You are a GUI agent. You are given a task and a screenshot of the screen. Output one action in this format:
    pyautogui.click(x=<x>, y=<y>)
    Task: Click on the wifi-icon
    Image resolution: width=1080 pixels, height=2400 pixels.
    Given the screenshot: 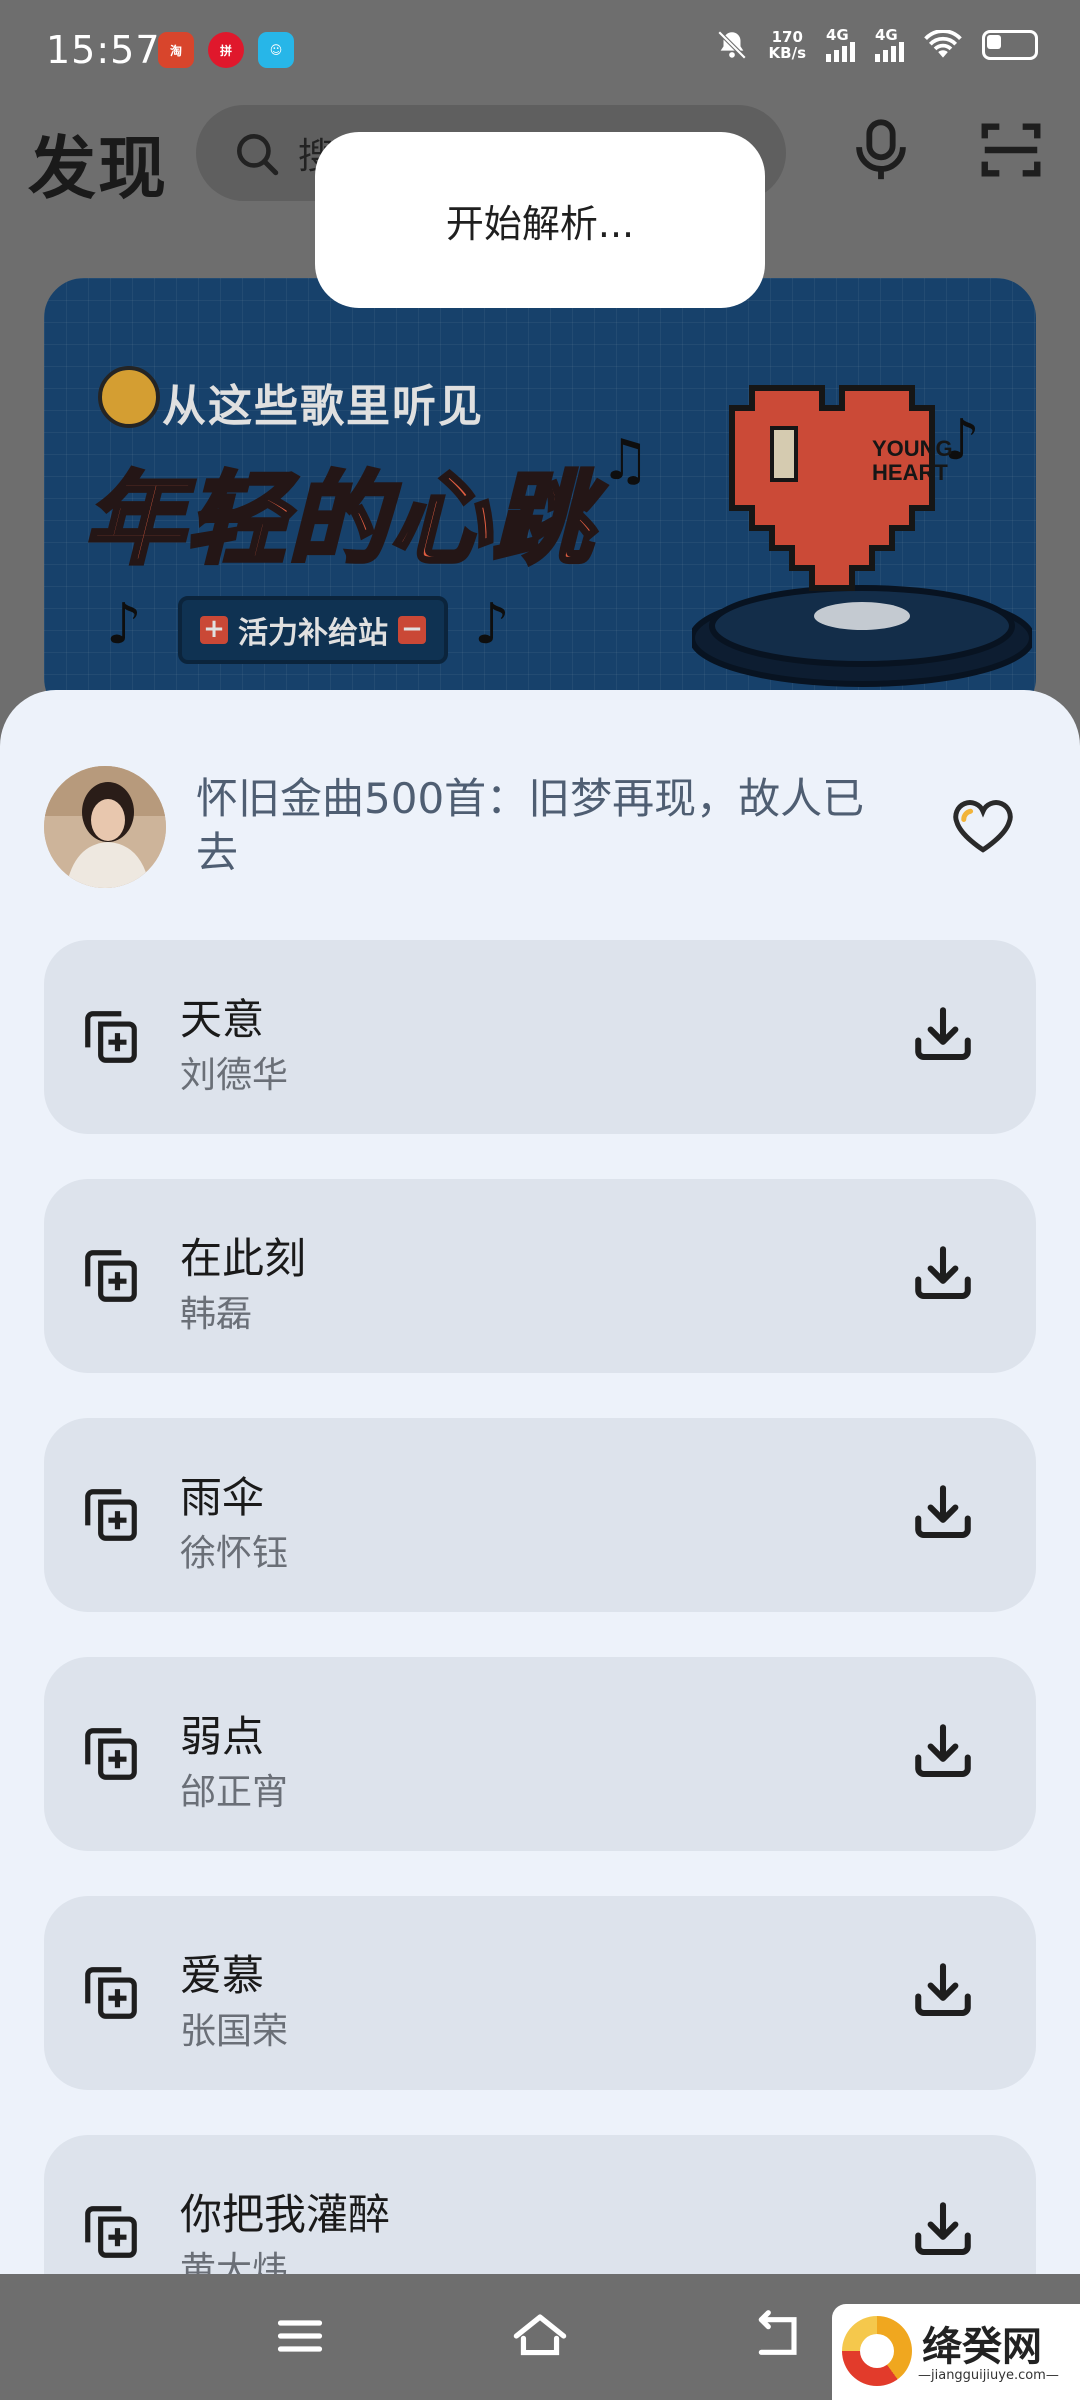 What is the action you would take?
    pyautogui.click(x=943, y=44)
    